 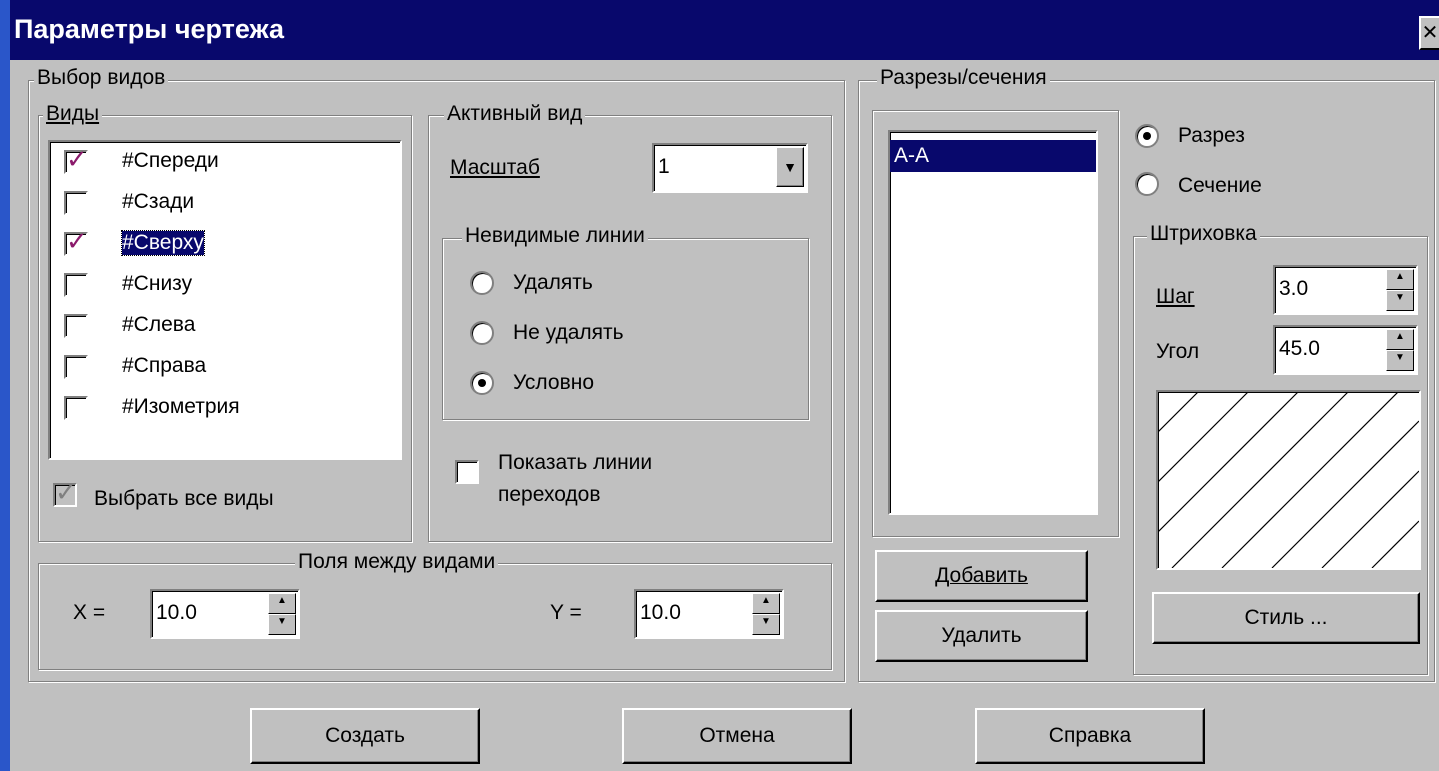 I want to click on title-bar: Параметры чертежа ✕, so click(x=724, y=30).